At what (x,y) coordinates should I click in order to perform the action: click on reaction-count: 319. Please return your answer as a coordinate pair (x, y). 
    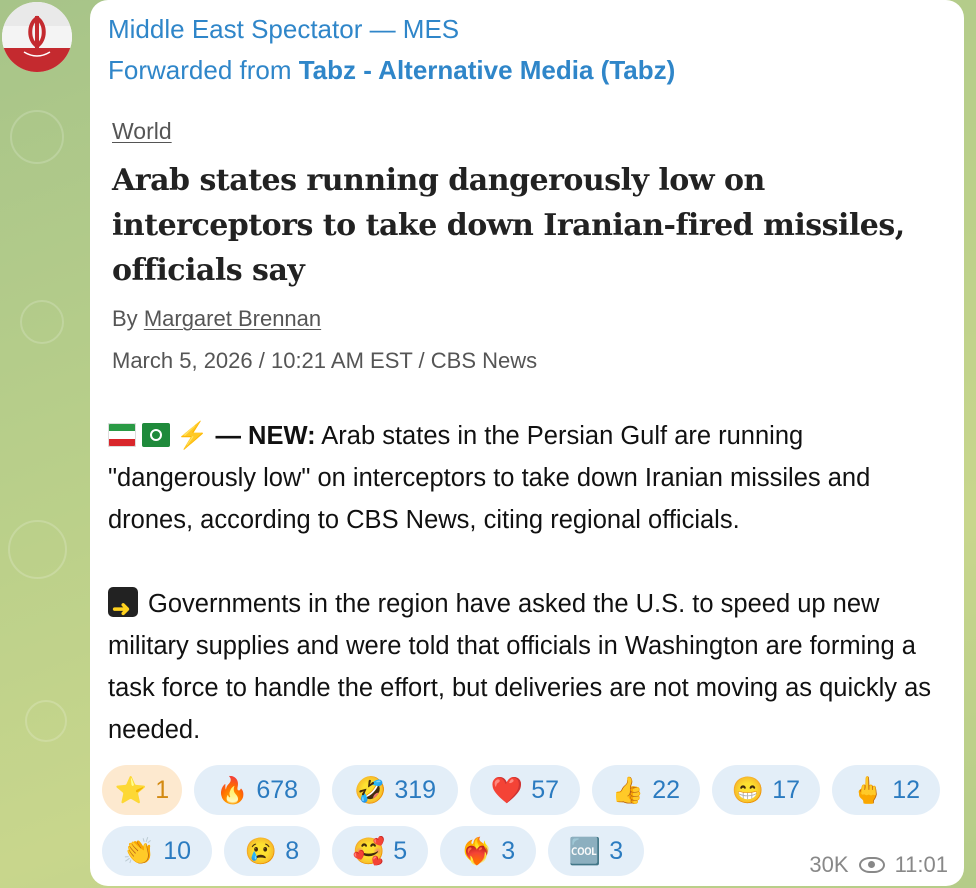
    Looking at the image, I should click on (415, 789).